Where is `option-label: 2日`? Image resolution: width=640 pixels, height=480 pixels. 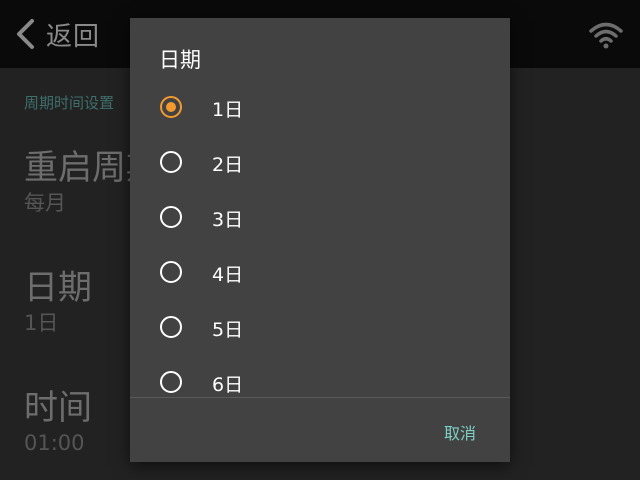 option-label: 2日 is located at coordinates (228, 165).